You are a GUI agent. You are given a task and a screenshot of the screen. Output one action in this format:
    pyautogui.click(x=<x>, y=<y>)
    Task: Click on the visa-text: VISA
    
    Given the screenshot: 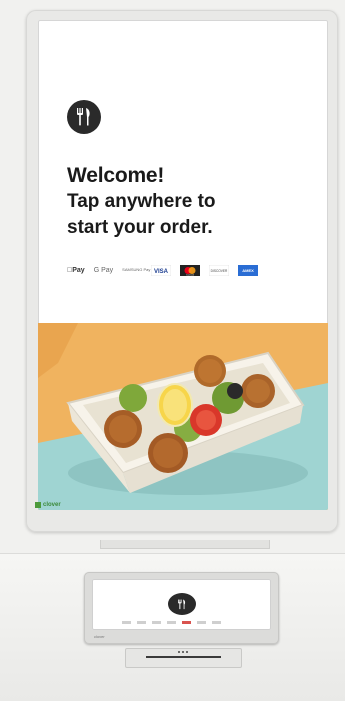 What is the action you would take?
    pyautogui.click(x=161, y=272)
    